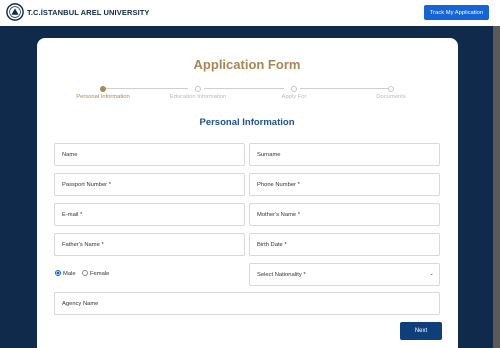 This screenshot has width=500, height=348. I want to click on surname-field: Surname, so click(344, 154).